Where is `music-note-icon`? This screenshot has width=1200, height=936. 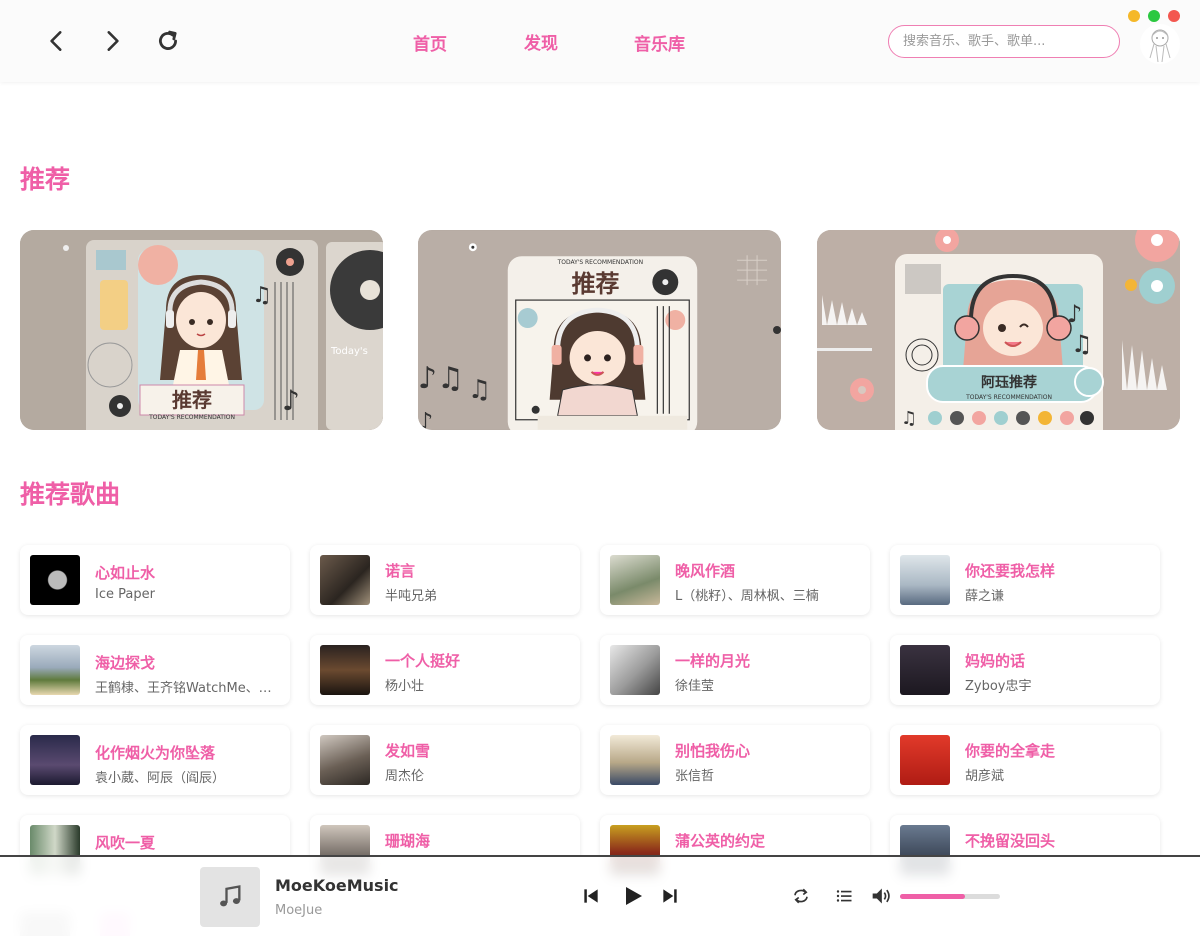 music-note-icon is located at coordinates (230, 896).